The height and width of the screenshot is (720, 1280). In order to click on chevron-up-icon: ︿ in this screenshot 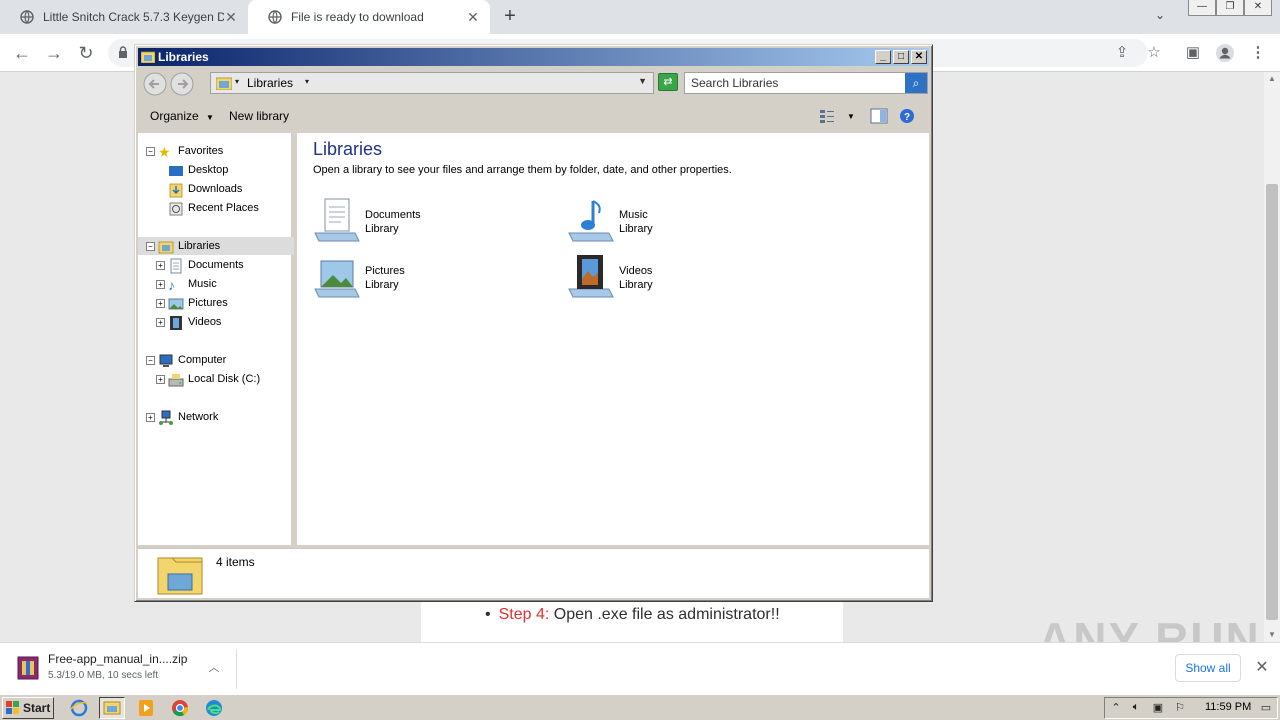, I will do `click(214, 667)`.